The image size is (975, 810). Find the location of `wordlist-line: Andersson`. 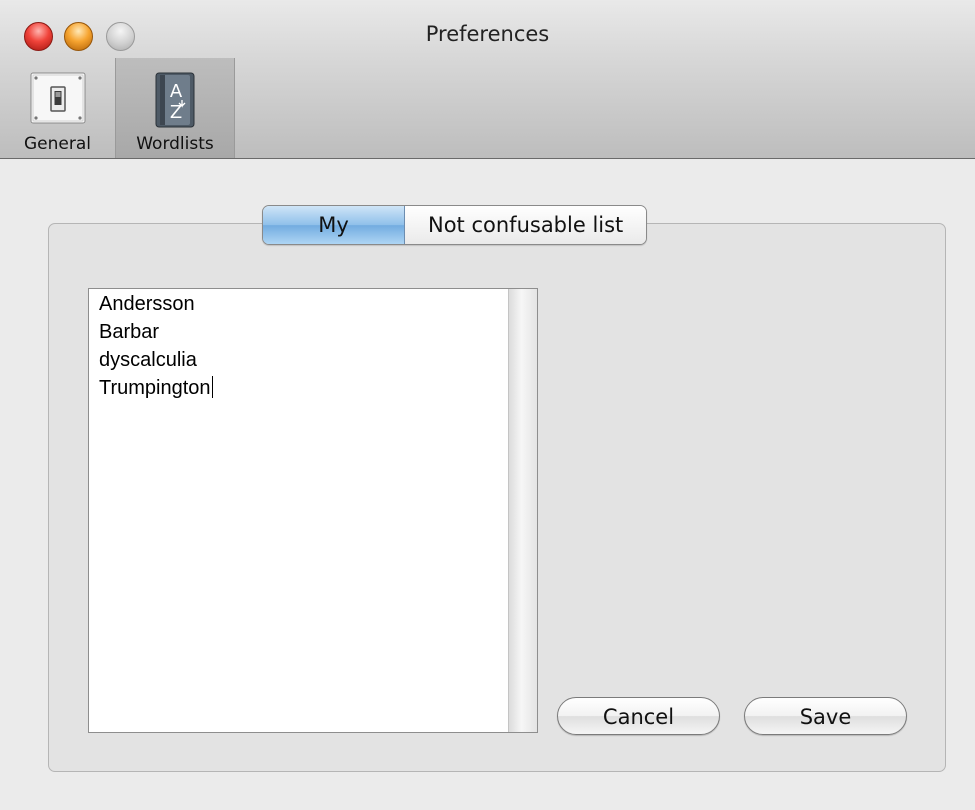

wordlist-line: Andersson is located at coordinates (147, 304).